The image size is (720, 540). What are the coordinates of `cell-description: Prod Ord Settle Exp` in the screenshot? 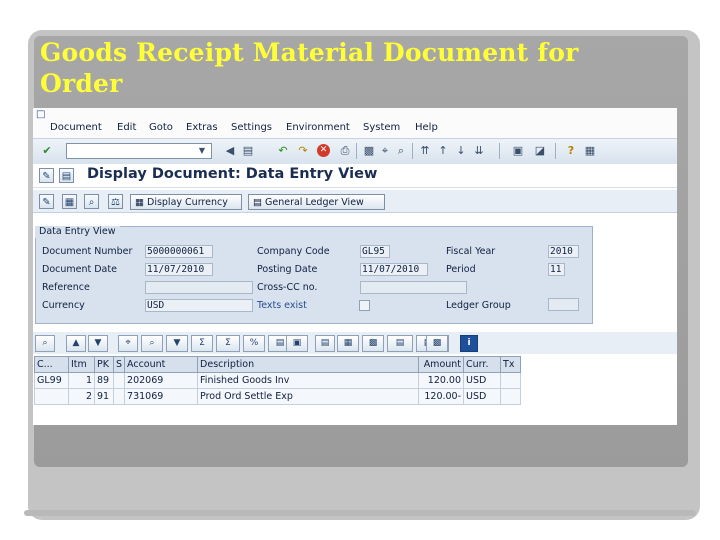 It's located at (308, 396).